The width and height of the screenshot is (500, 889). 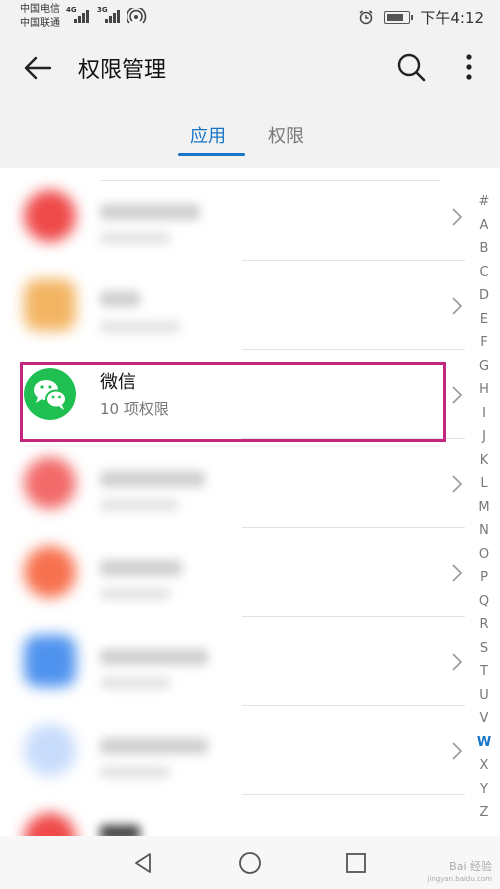 I want to click on index-letter: I, so click(x=484, y=414).